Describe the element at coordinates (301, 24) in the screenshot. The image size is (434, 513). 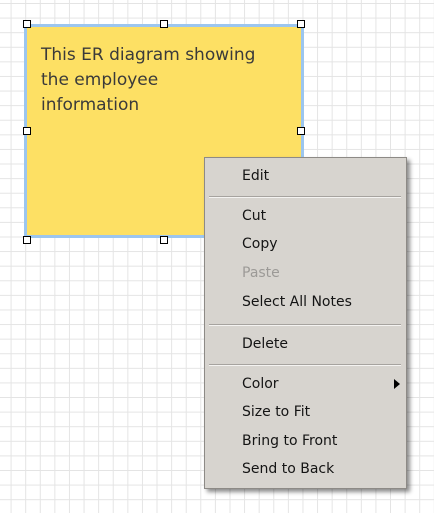
I see `resize-handle-top-right` at that location.